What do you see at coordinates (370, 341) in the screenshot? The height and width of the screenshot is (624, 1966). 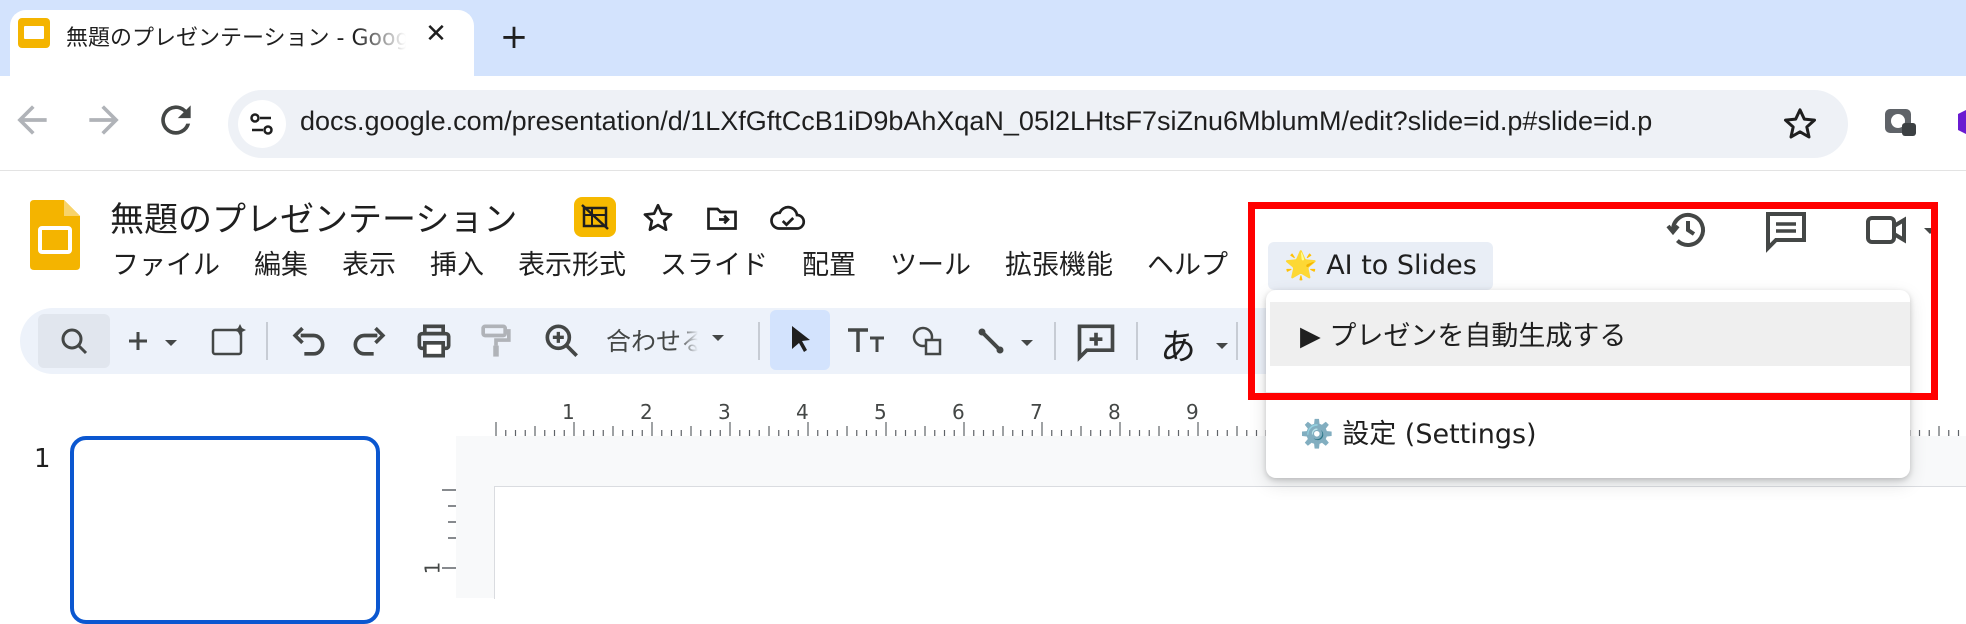 I see `redo-icon` at bounding box center [370, 341].